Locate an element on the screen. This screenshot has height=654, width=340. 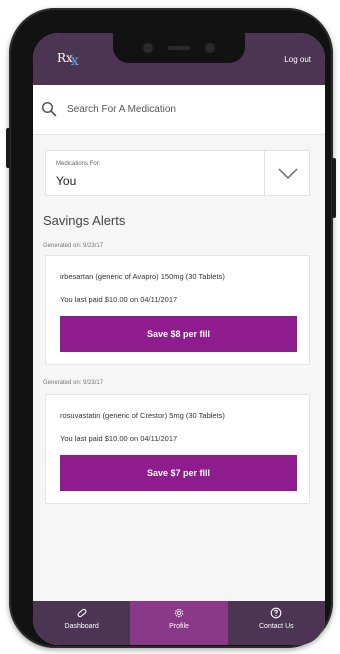
medications-for-select: Medications For: You is located at coordinates (177, 173).